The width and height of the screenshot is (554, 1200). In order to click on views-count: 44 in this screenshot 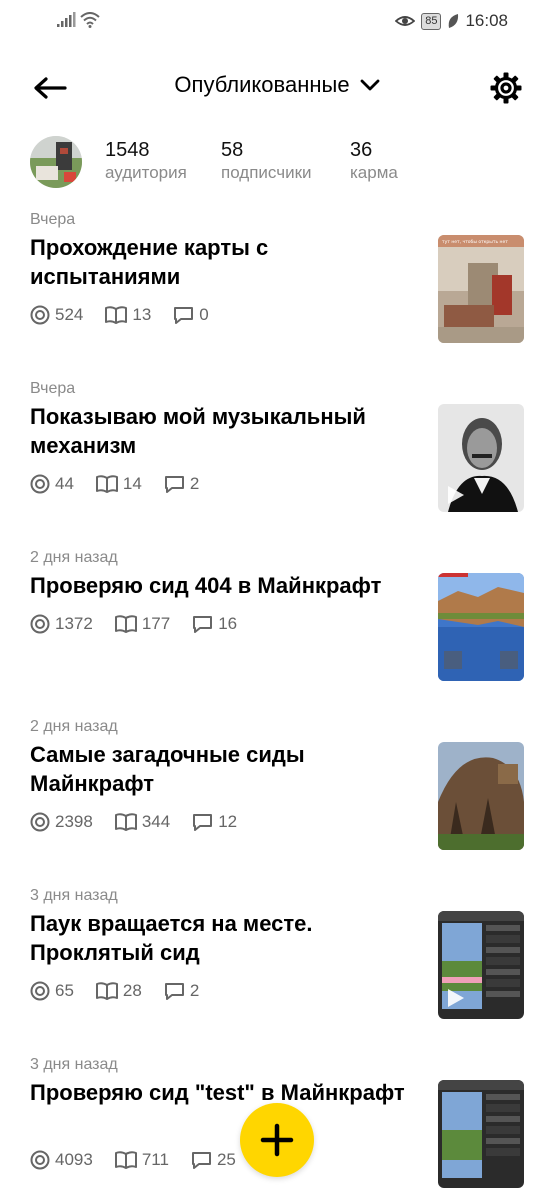, I will do `click(64, 483)`.